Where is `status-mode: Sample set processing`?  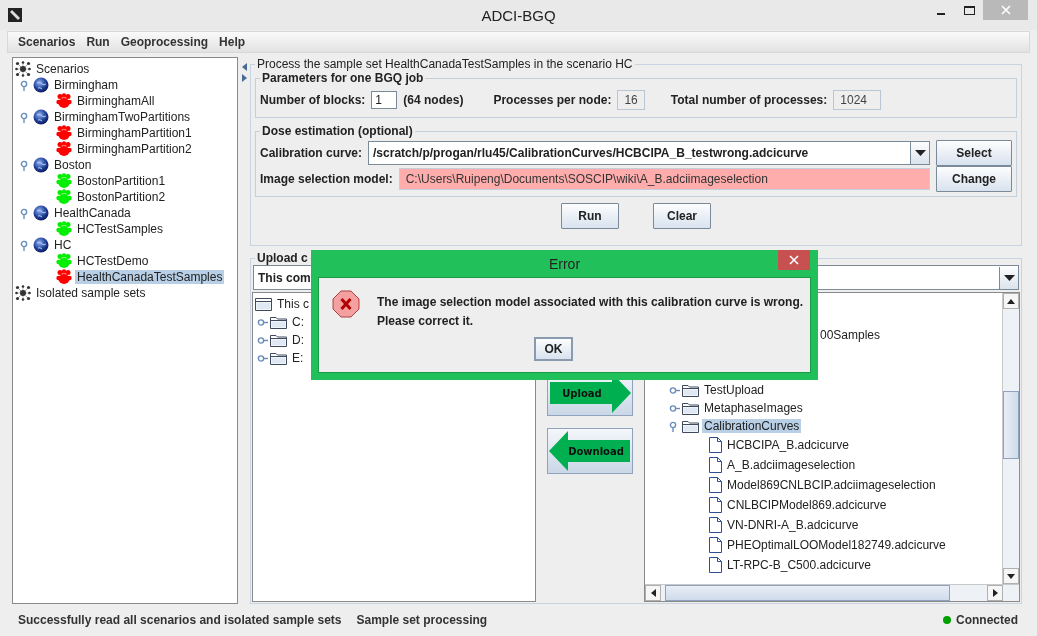 status-mode: Sample set processing is located at coordinates (422, 619).